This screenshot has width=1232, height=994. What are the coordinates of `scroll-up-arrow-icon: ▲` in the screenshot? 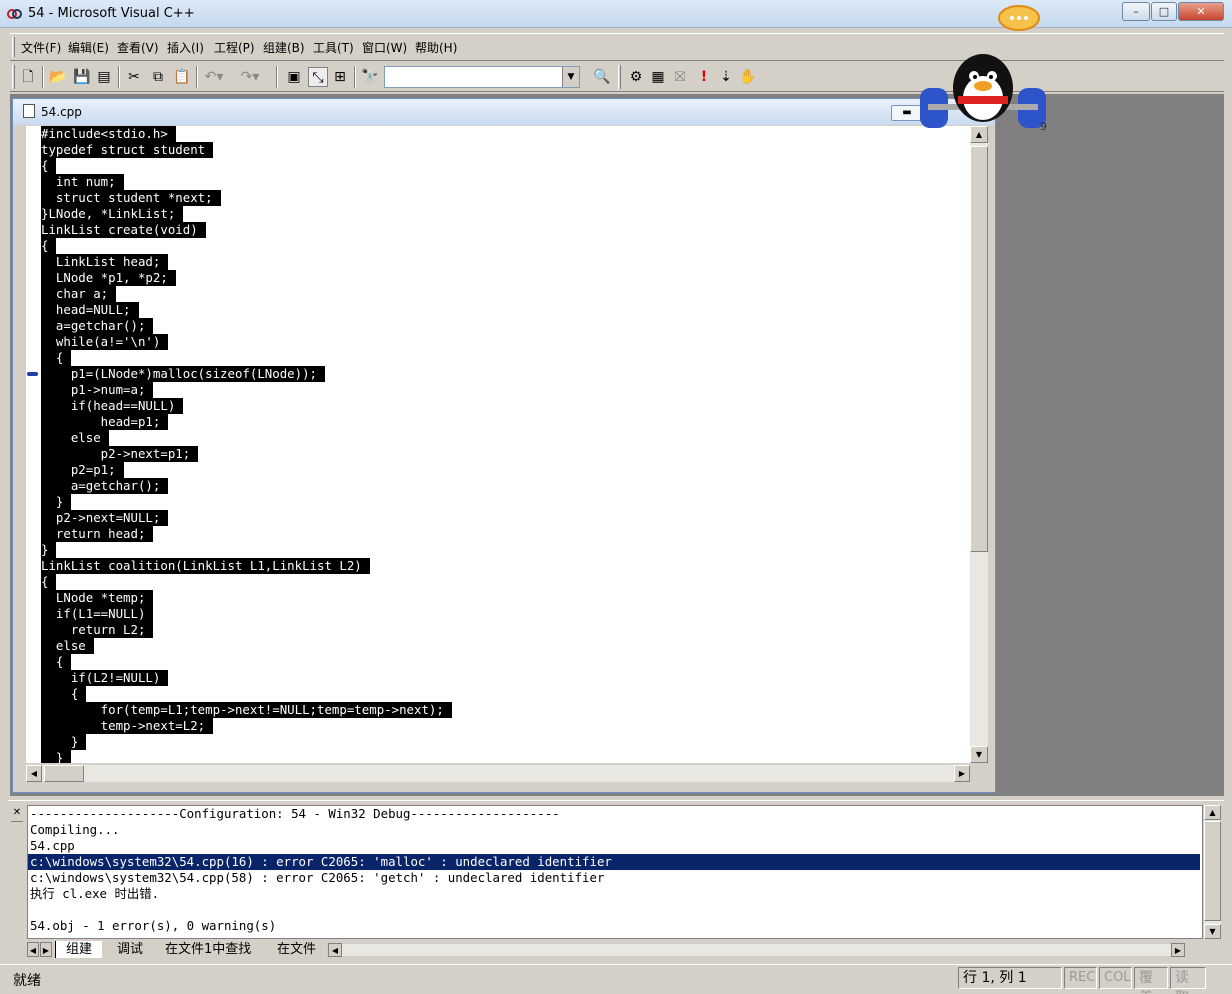 It's located at (1212, 812).